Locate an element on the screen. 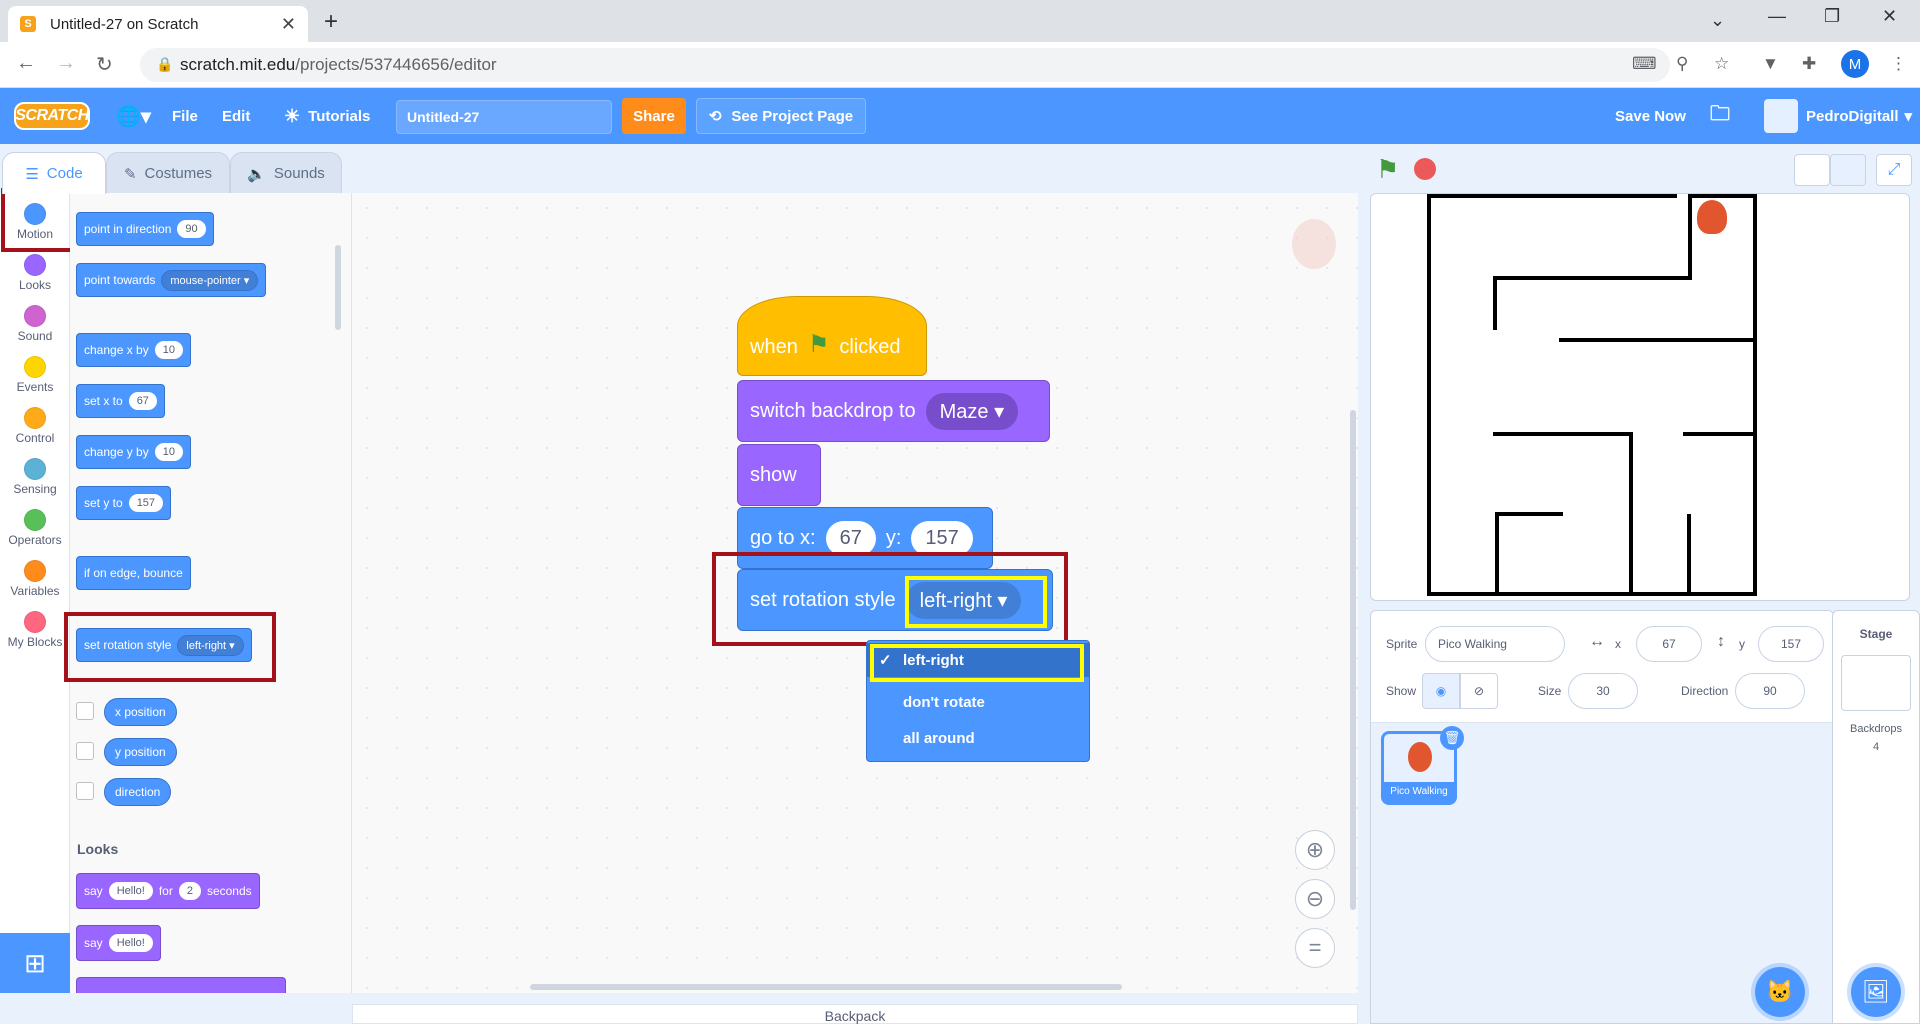  option-all-around: all around is located at coordinates (978, 738).